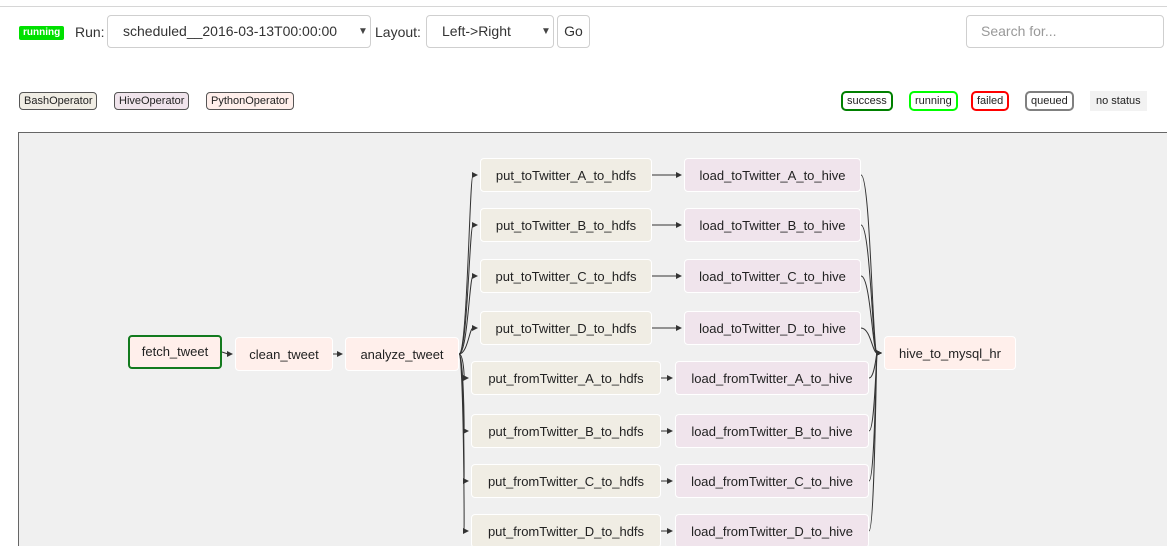 This screenshot has width=1167, height=546. What do you see at coordinates (1118, 101) in the screenshot?
I see `legend-state-no-status: no status` at bounding box center [1118, 101].